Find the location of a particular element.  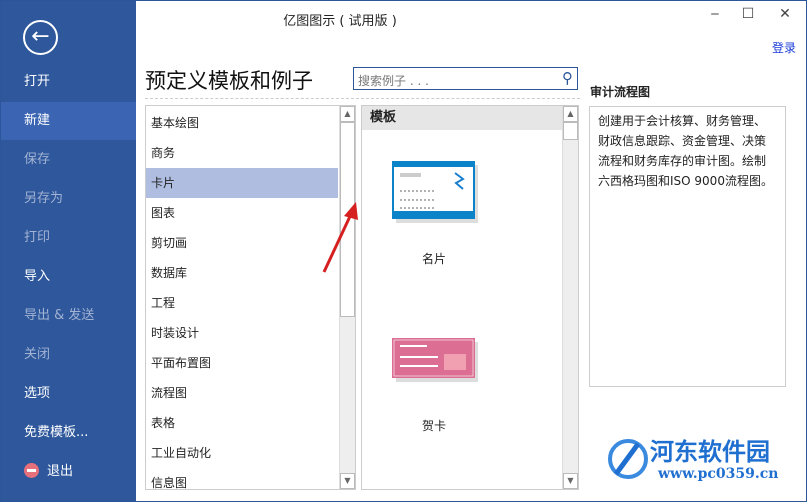

sidebar-item: 保存 is located at coordinates (68, 160).